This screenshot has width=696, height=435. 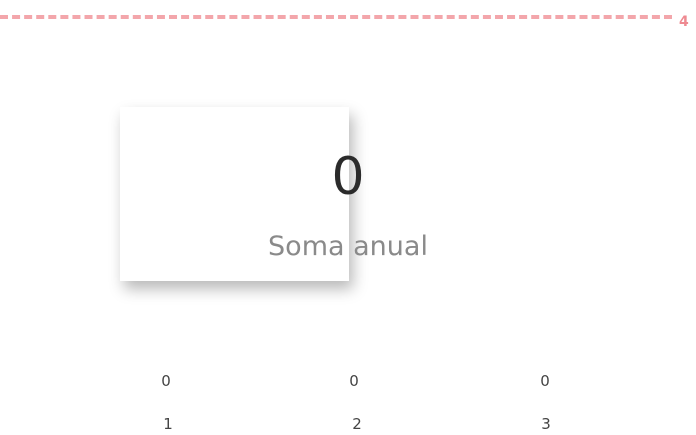 What do you see at coordinates (166, 381) in the screenshot?
I see `value-cell-1: 0` at bounding box center [166, 381].